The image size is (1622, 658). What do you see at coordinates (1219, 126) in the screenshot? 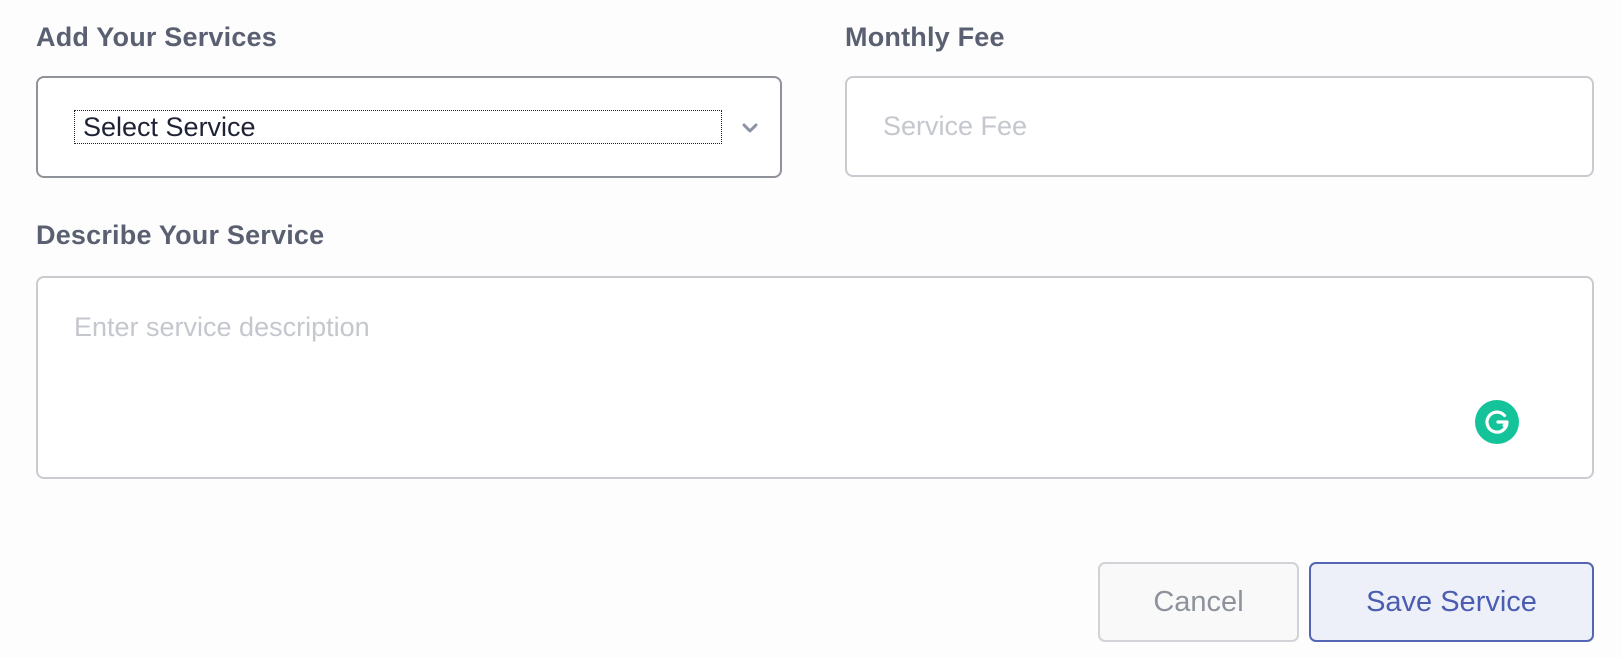
I see `service-fee-input` at bounding box center [1219, 126].